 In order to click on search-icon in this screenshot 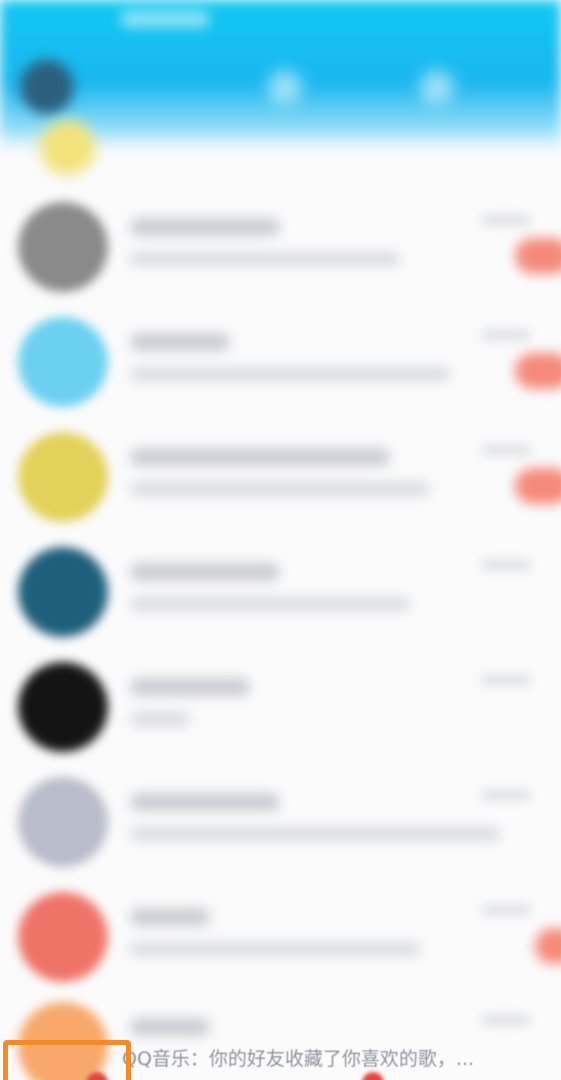, I will do `click(285, 87)`.